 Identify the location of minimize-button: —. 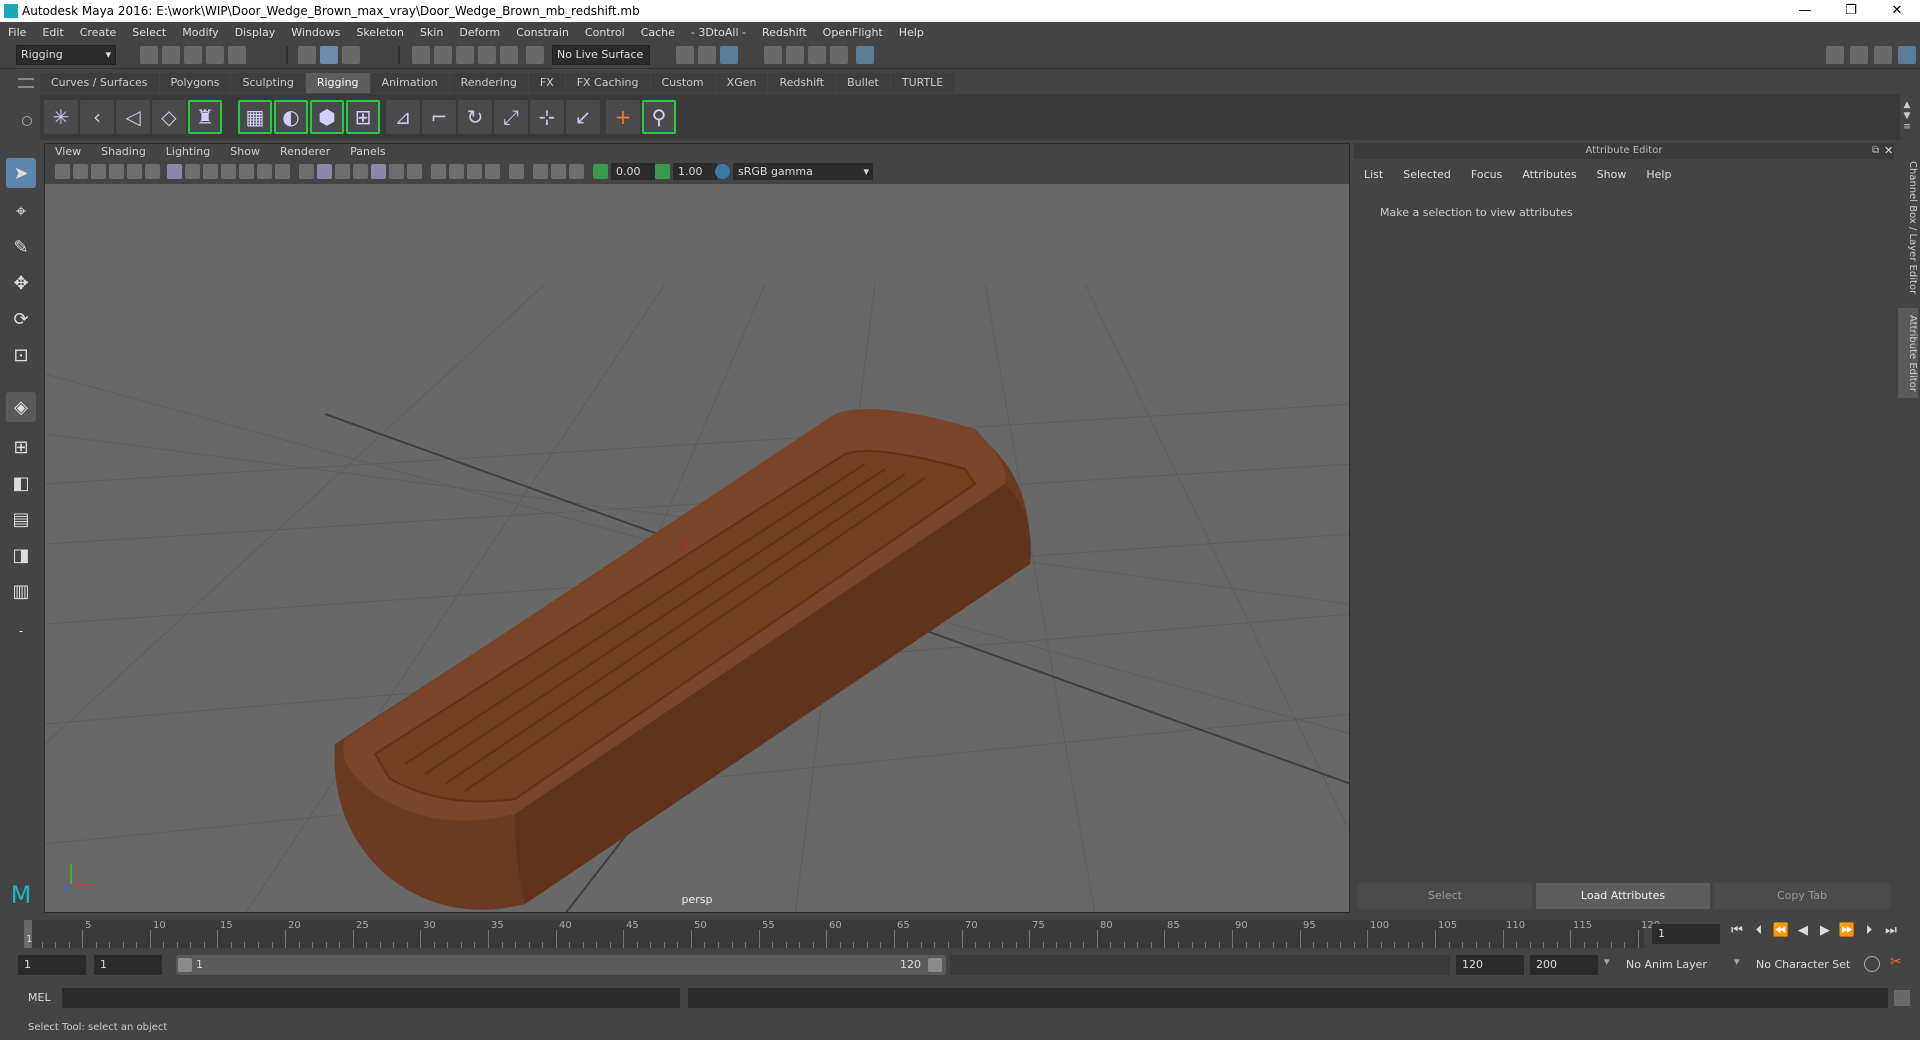
(1805, 11).